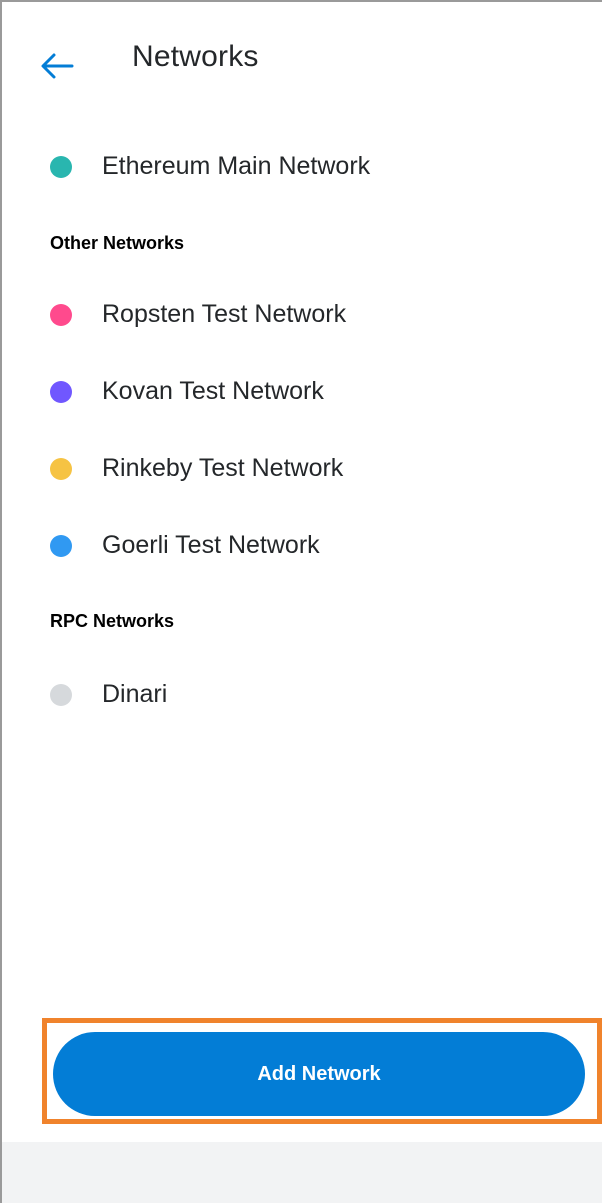 The width and height of the screenshot is (602, 1203). I want to click on network-item-kovan: Kovan Test Network, so click(282, 391).